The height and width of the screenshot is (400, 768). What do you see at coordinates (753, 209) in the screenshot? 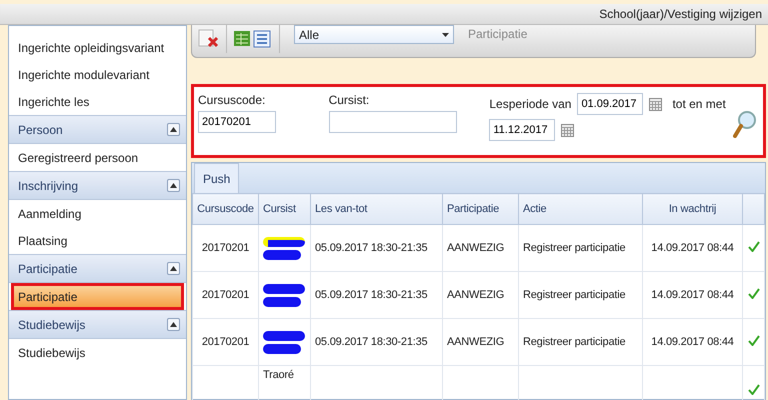
I see `column-header` at bounding box center [753, 209].